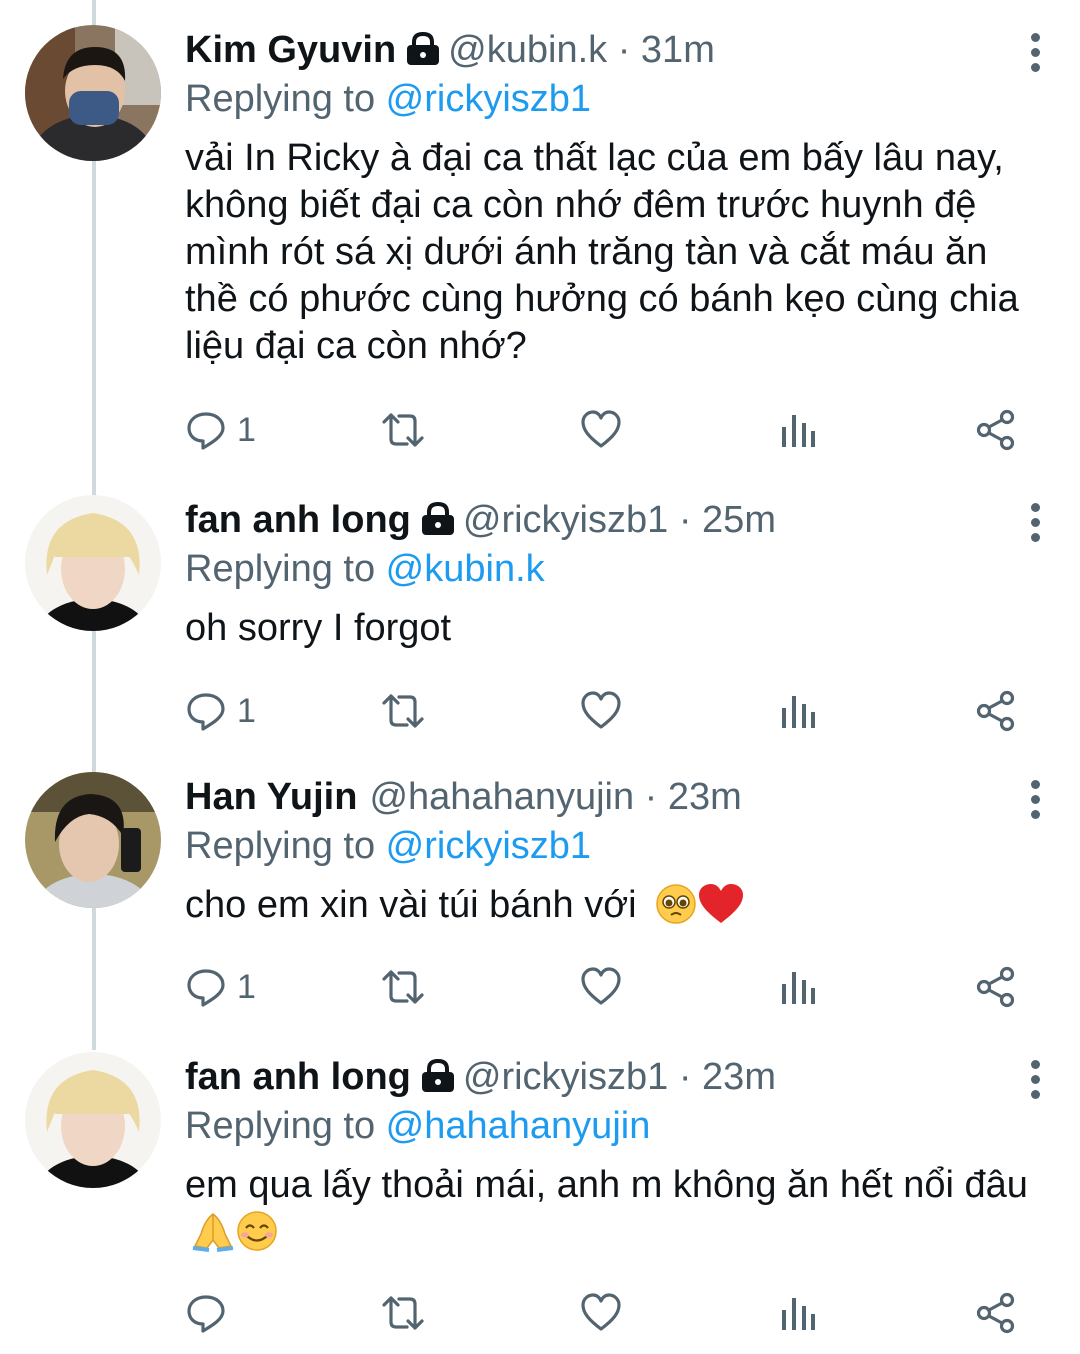  I want to click on pleading-face-emoji, so click(676, 910).